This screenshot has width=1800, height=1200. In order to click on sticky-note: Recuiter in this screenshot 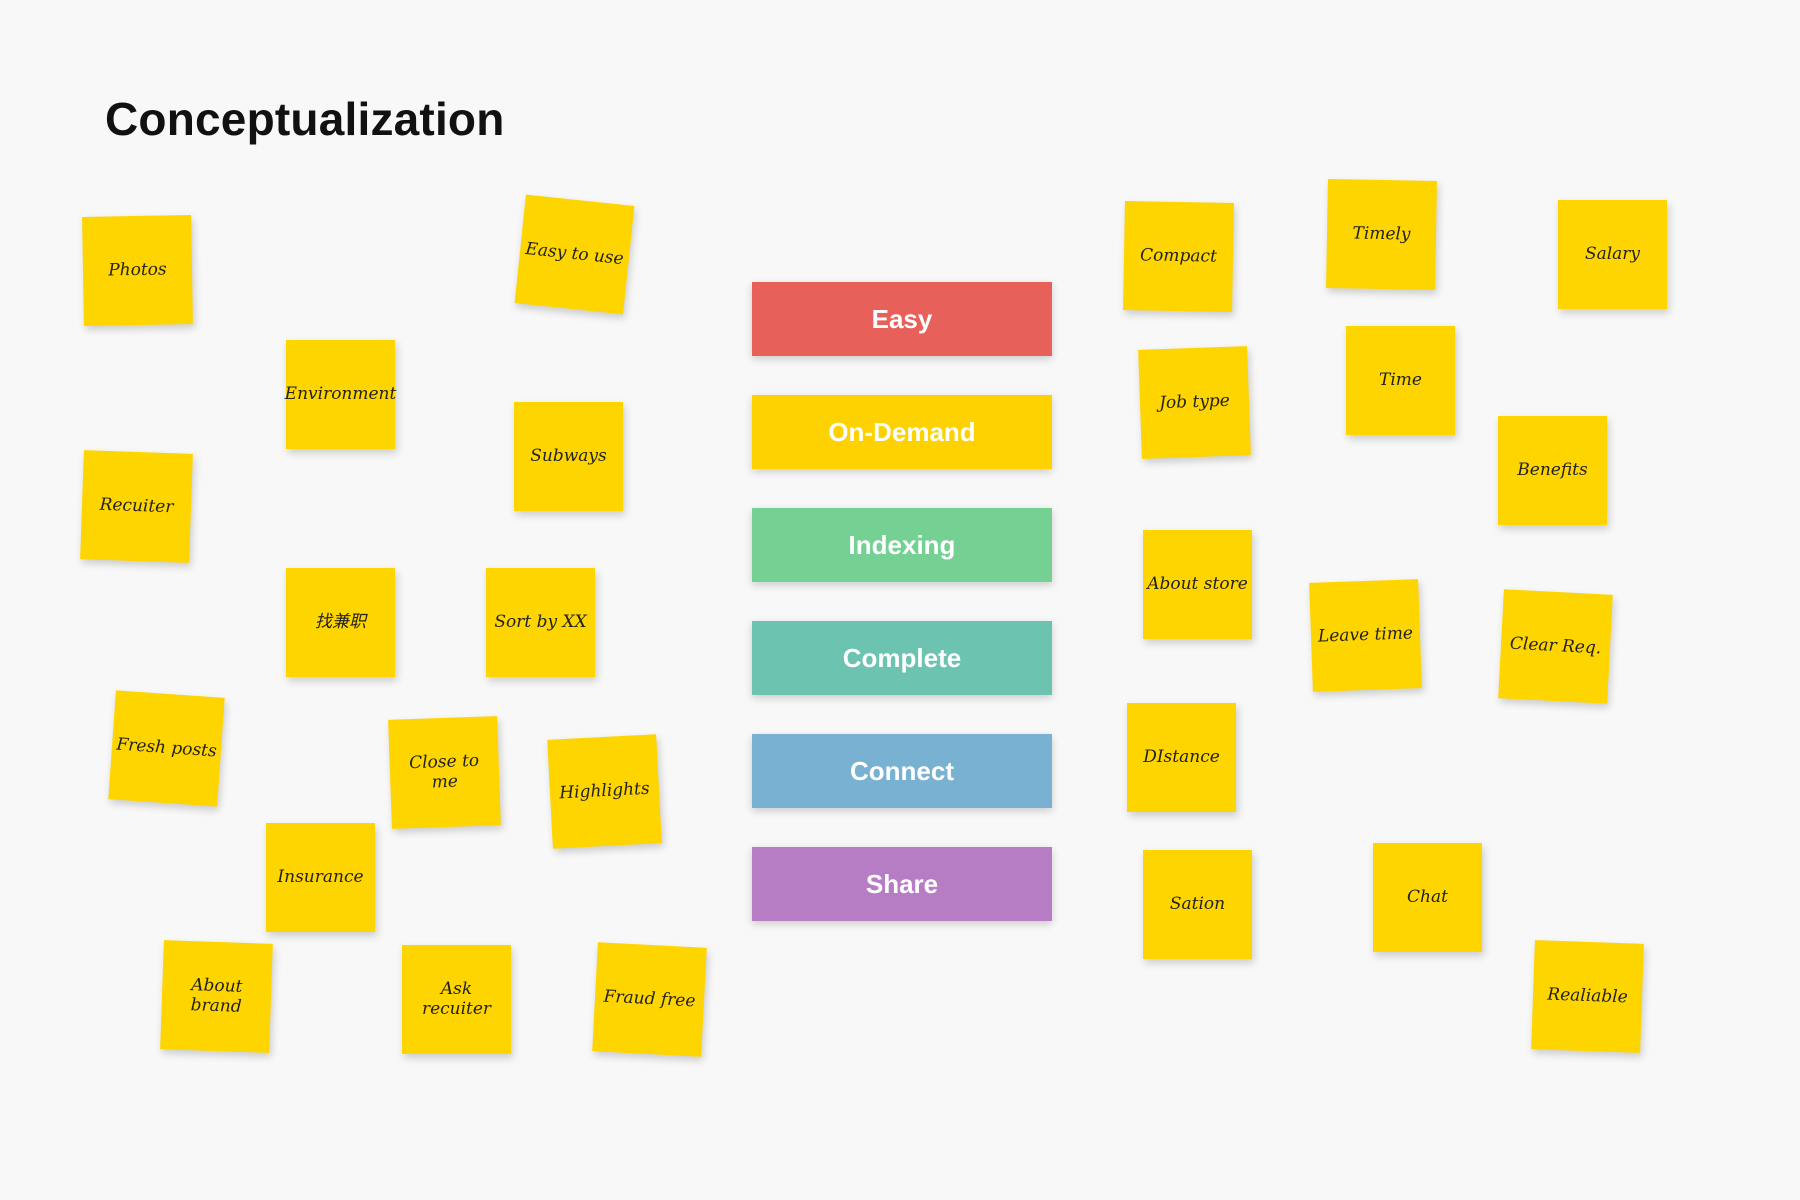, I will do `click(136, 506)`.